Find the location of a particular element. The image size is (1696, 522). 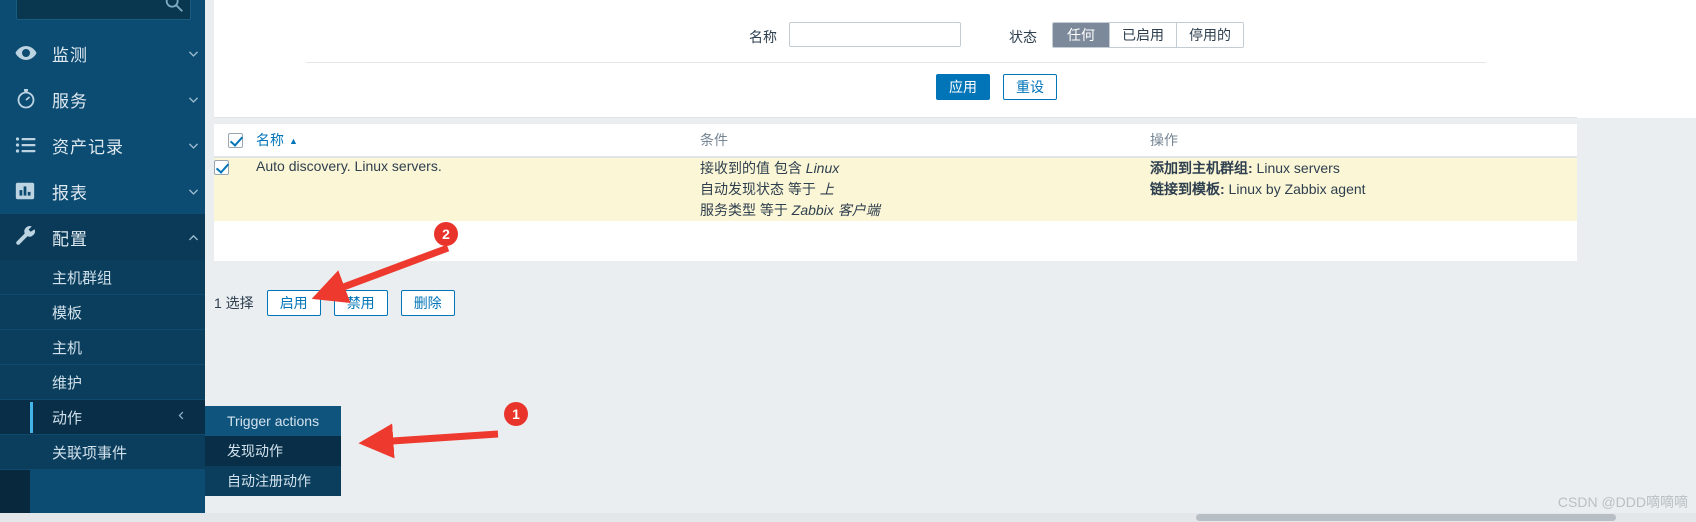

table-header-condition: 条件 is located at coordinates (925, 141).